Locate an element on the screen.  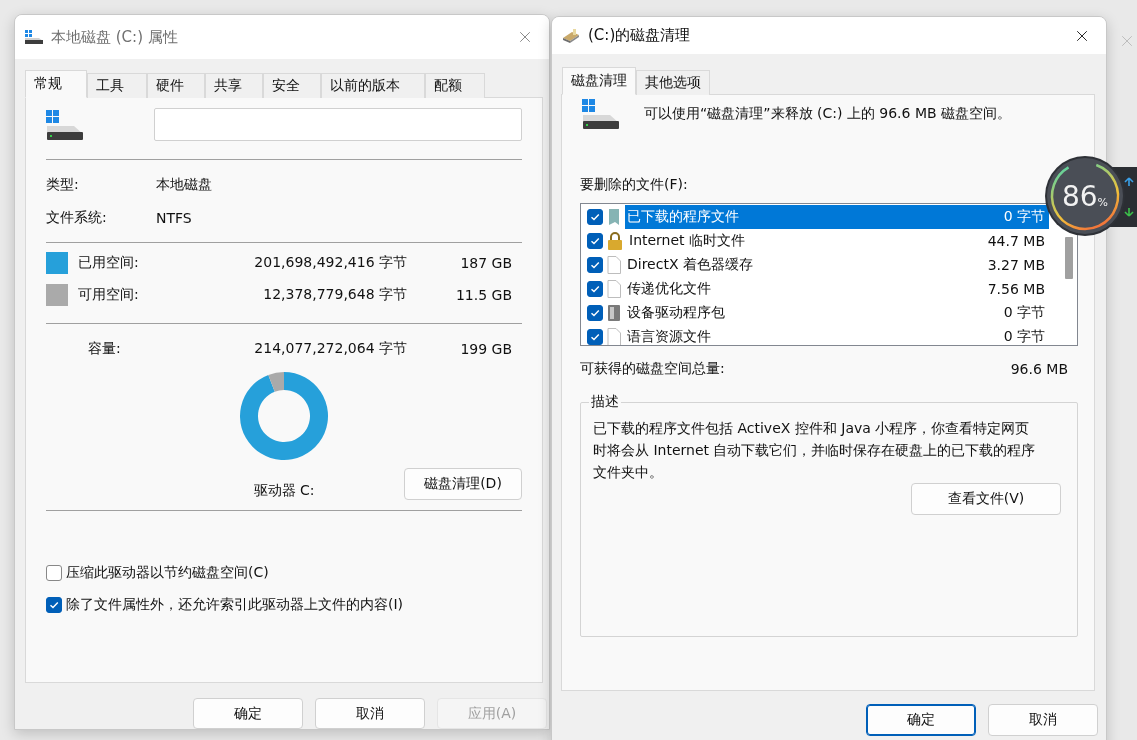
file-item: 传递优化文件 7.56 MB is located at coordinates (837, 289).